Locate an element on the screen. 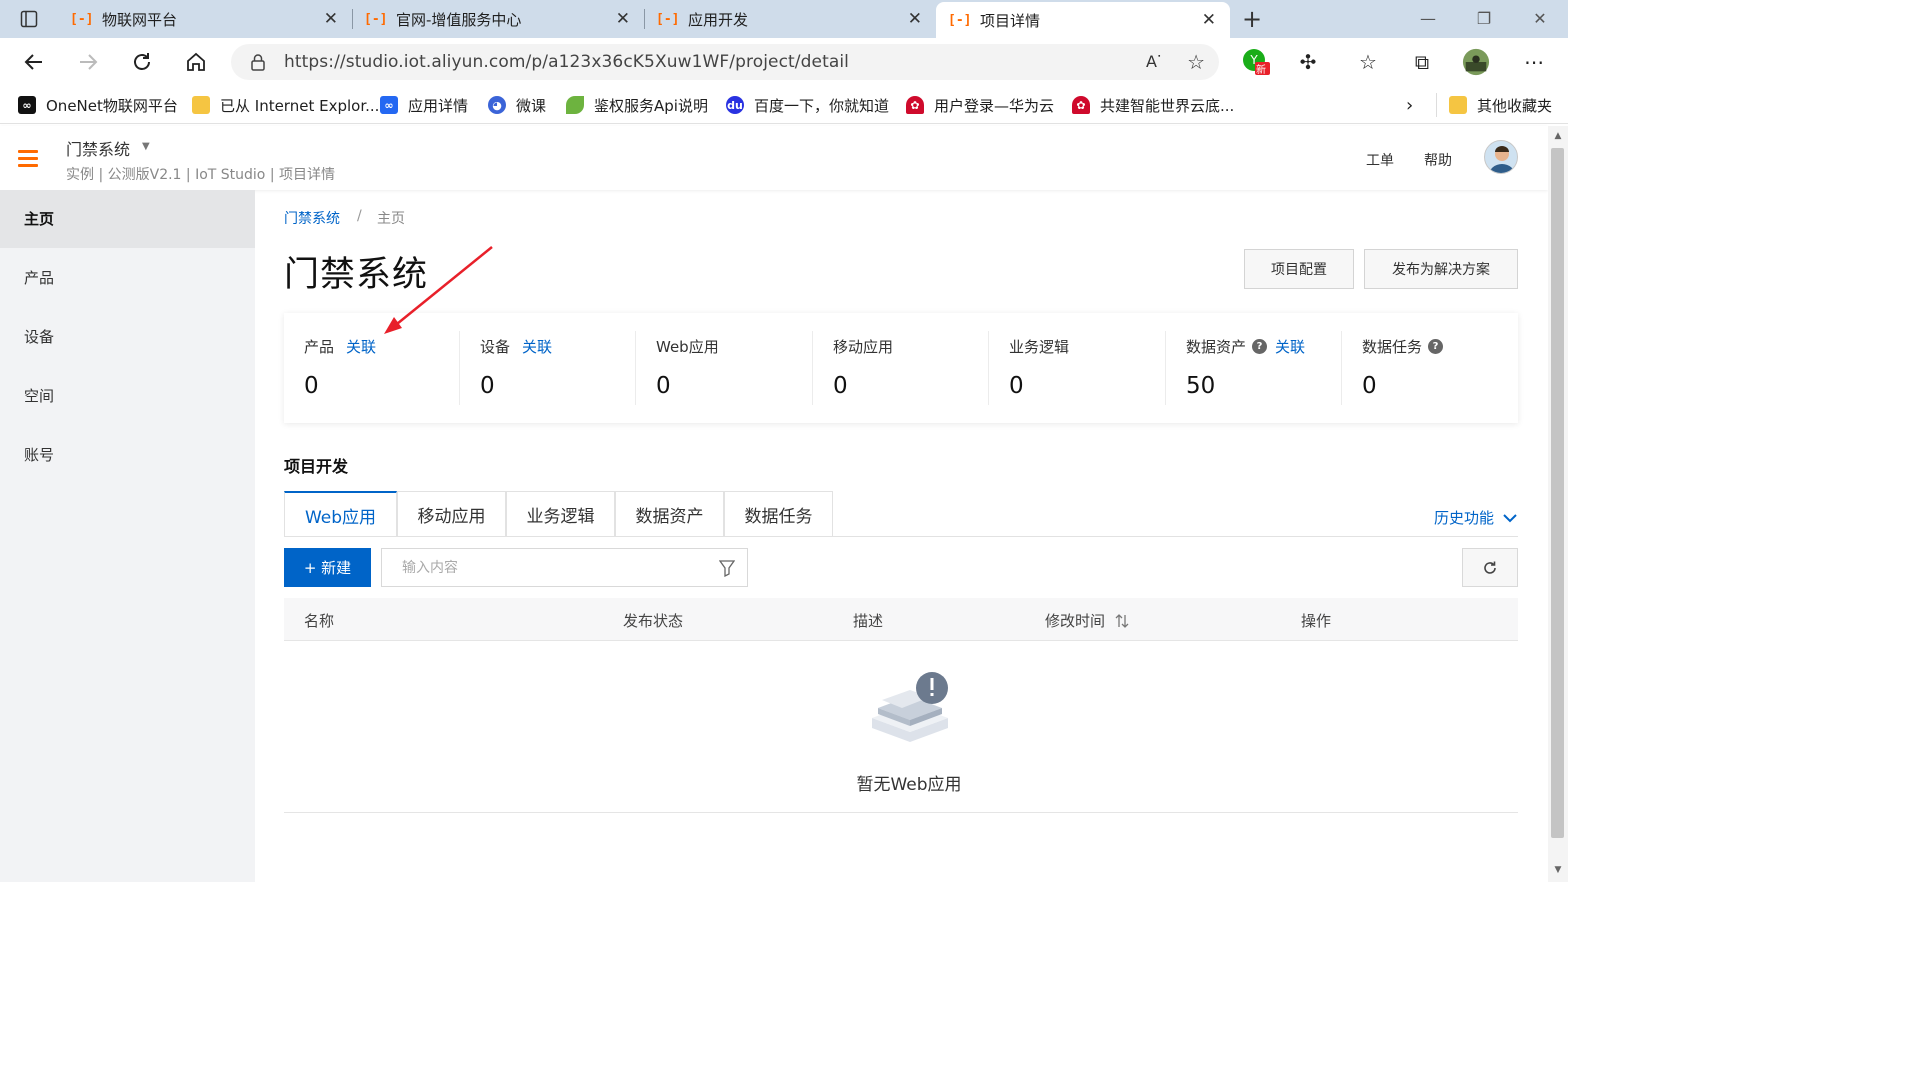 The image size is (1920, 1080). bookmark-huawei-login: ✿ 用户登录—华为云 is located at coordinates (980, 105).